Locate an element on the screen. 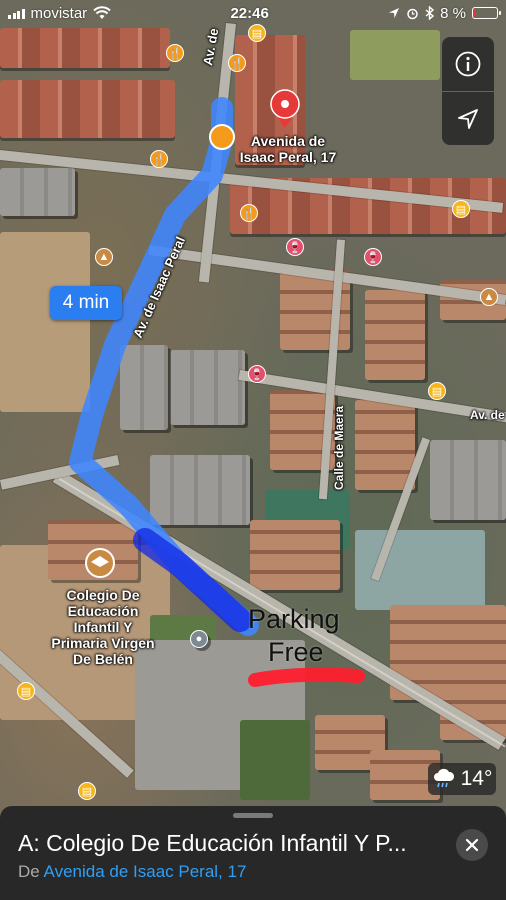  battery-icon is located at coordinates (486, 13).